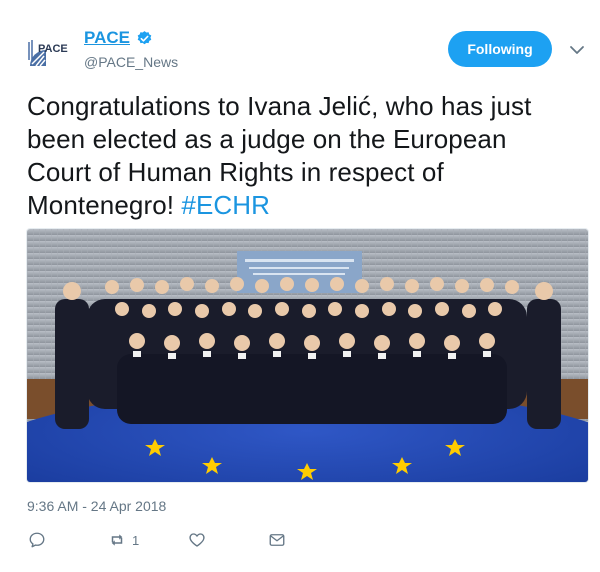 The image size is (600, 572). What do you see at coordinates (117, 540) in the screenshot?
I see `retweet-icon` at bounding box center [117, 540].